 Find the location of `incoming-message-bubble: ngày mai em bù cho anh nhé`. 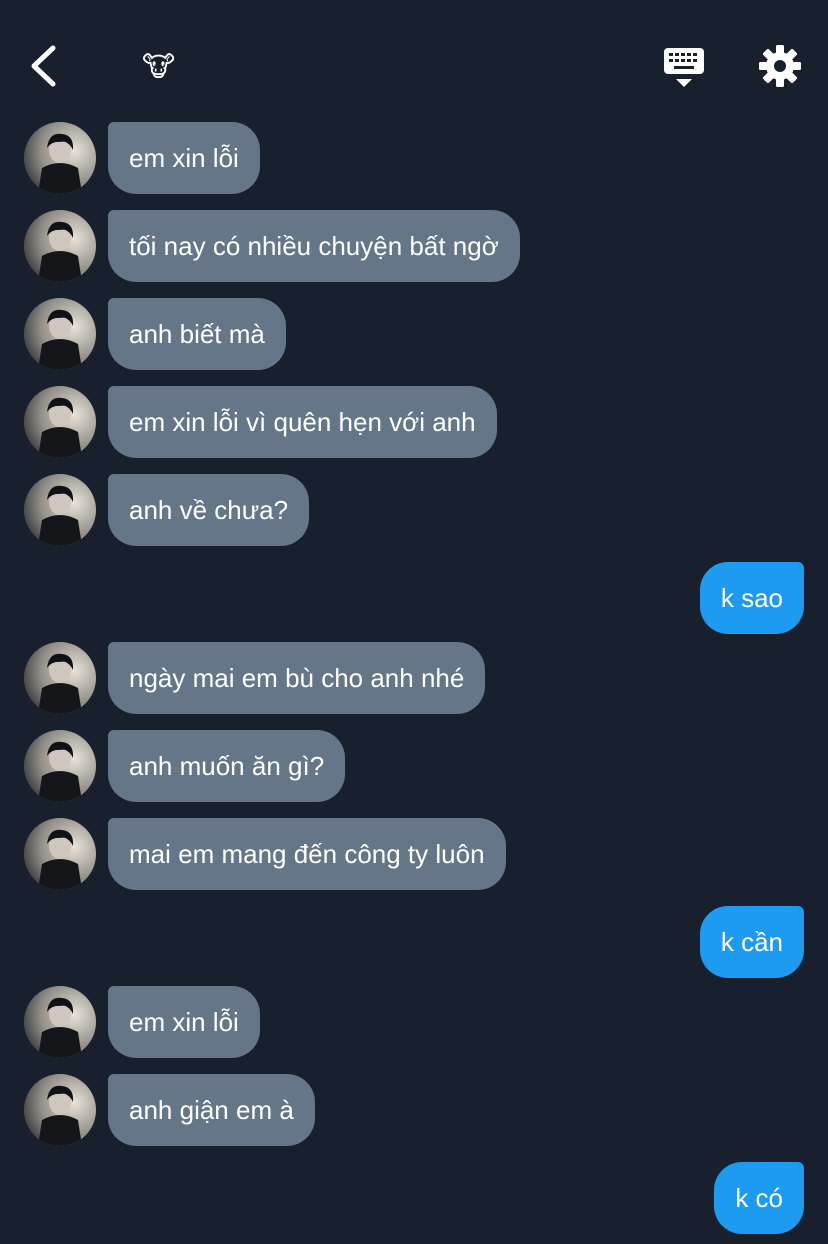

incoming-message-bubble: ngày mai em bù cho anh nhé is located at coordinates (297, 678).